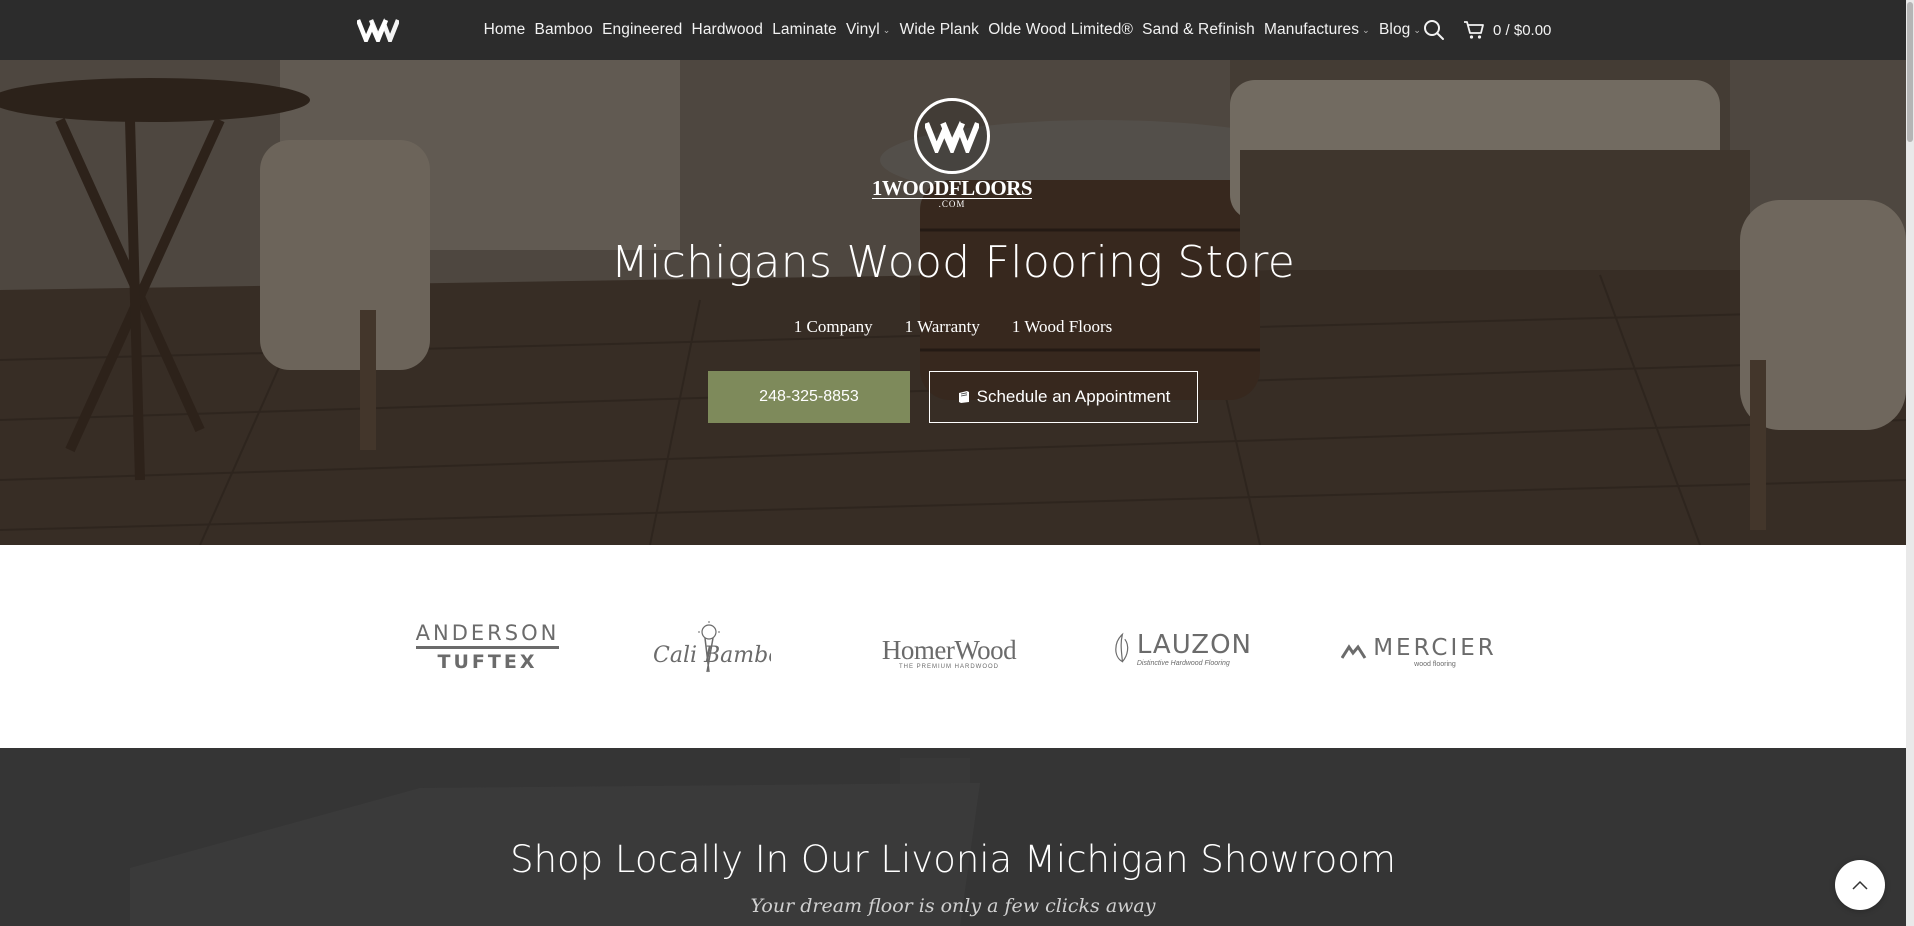 The width and height of the screenshot is (1914, 926). Describe the element at coordinates (809, 397) in the screenshot. I see `phone-button: 248-325-8853` at that location.